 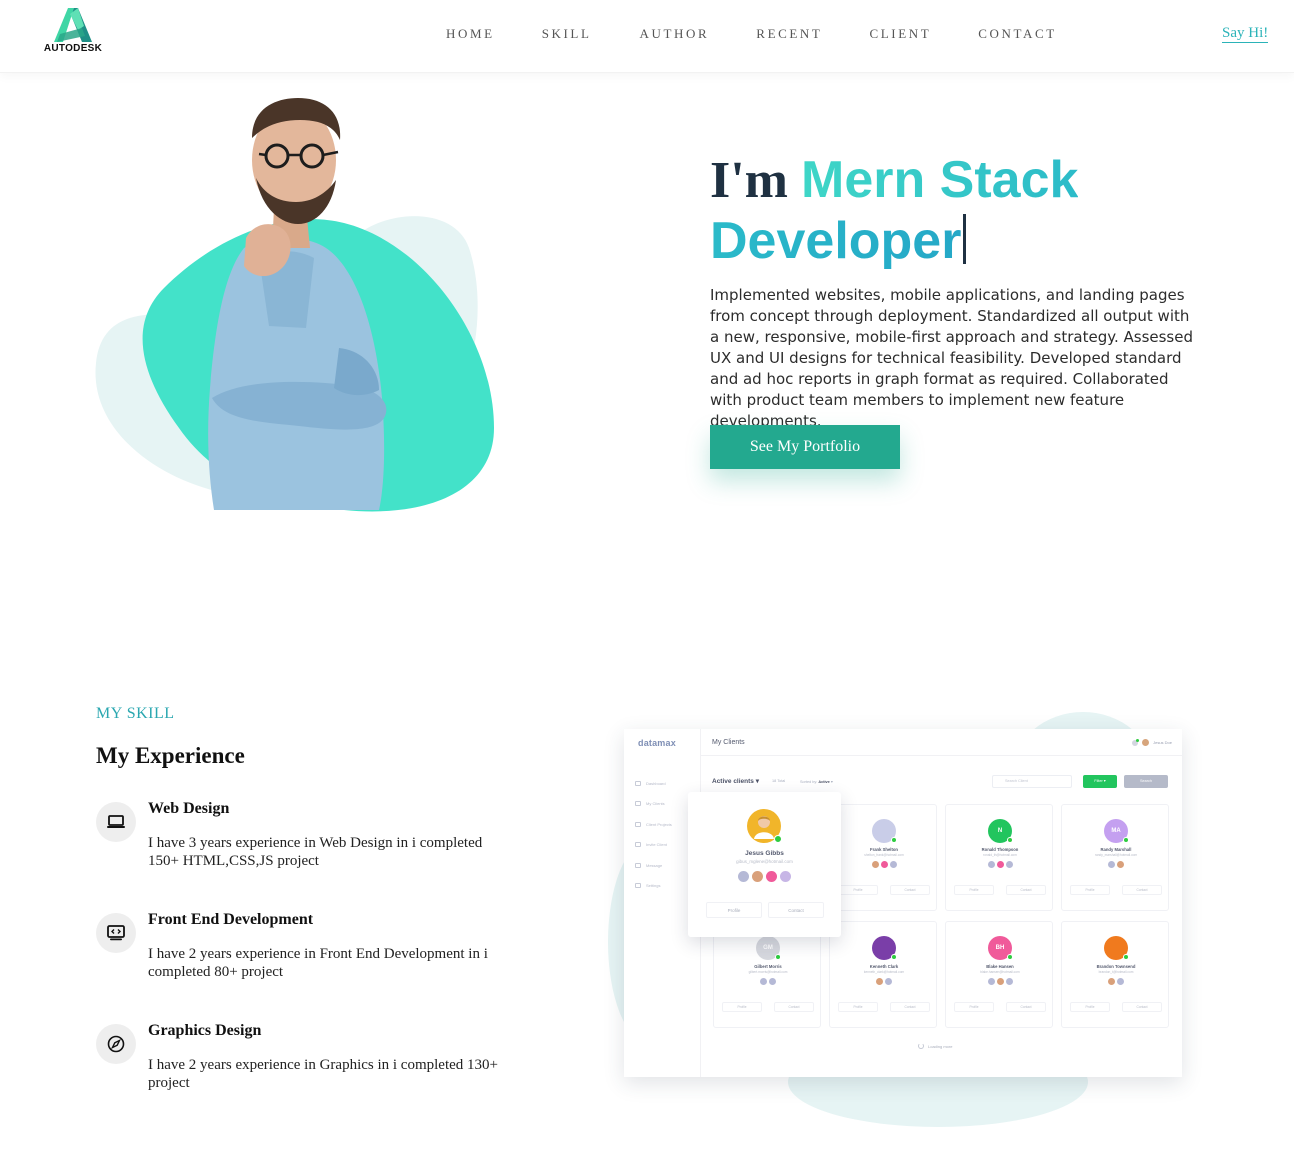 I want to click on autodesk-logo: AUTODESK, so click(x=73, y=34).